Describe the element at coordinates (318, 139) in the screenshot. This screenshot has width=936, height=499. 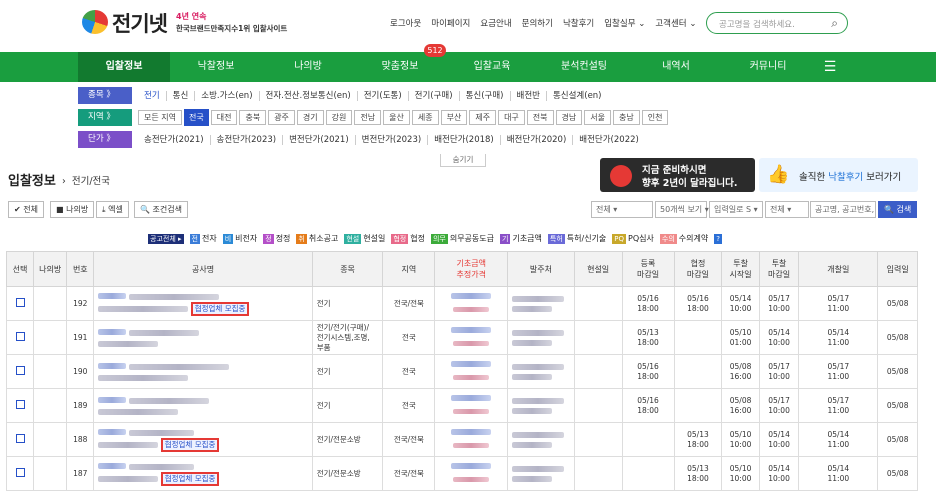
I see `filter-price-item: 변전단가(2021)` at that location.